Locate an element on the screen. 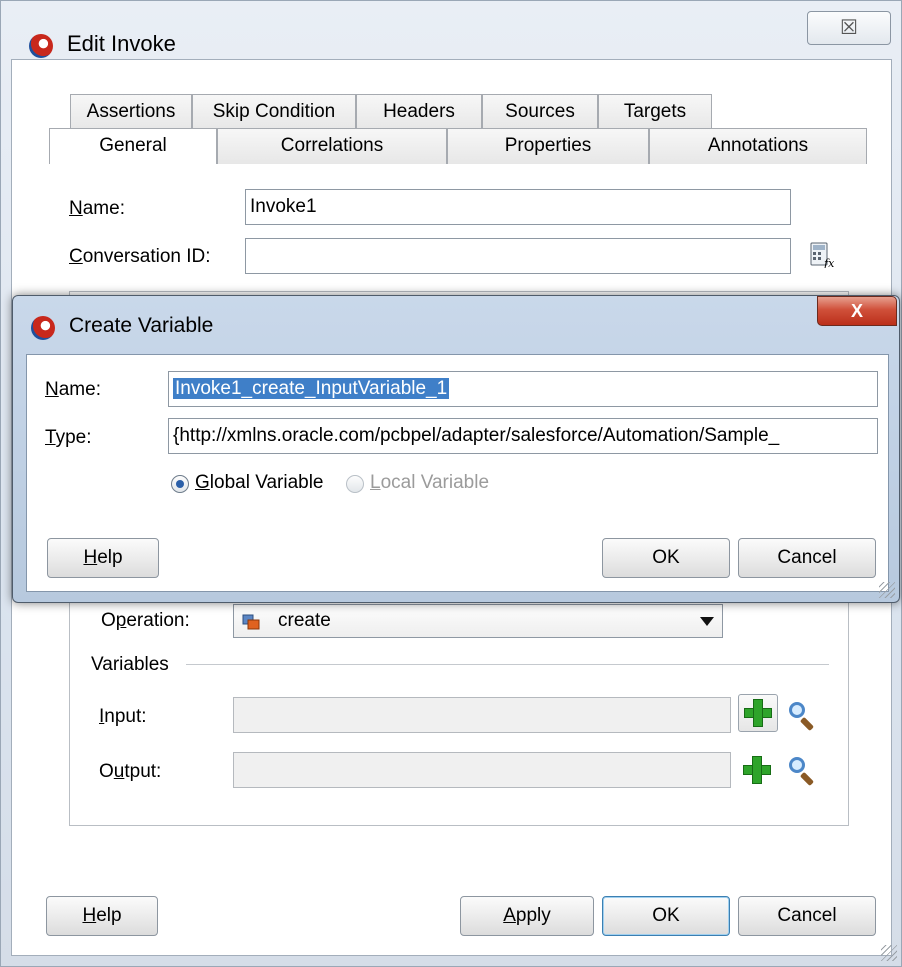  operation-label: Operation: is located at coordinates (145, 620).